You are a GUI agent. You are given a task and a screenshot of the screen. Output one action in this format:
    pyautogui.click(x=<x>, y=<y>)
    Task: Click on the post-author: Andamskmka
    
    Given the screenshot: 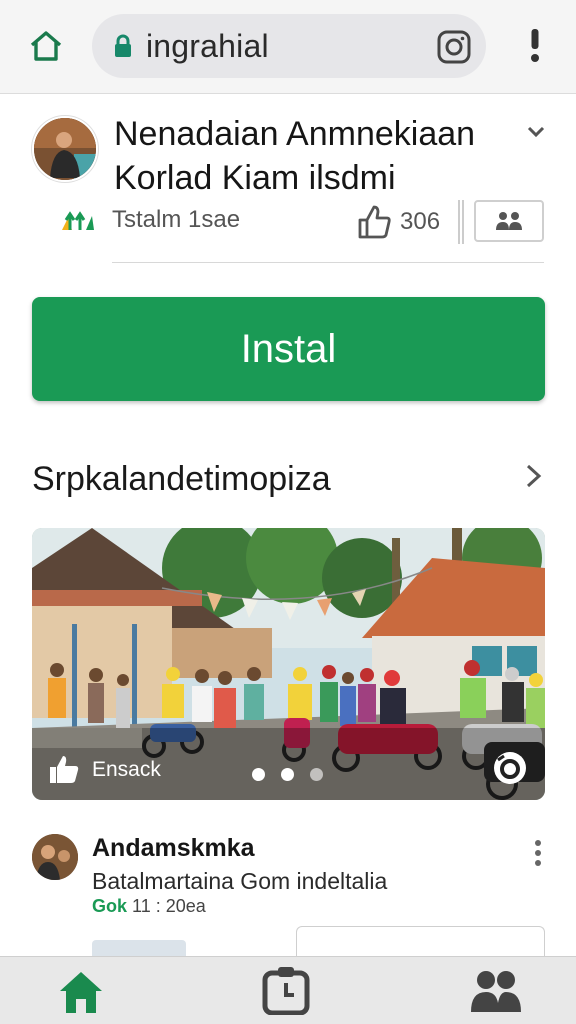 What is the action you would take?
    pyautogui.click(x=173, y=848)
    